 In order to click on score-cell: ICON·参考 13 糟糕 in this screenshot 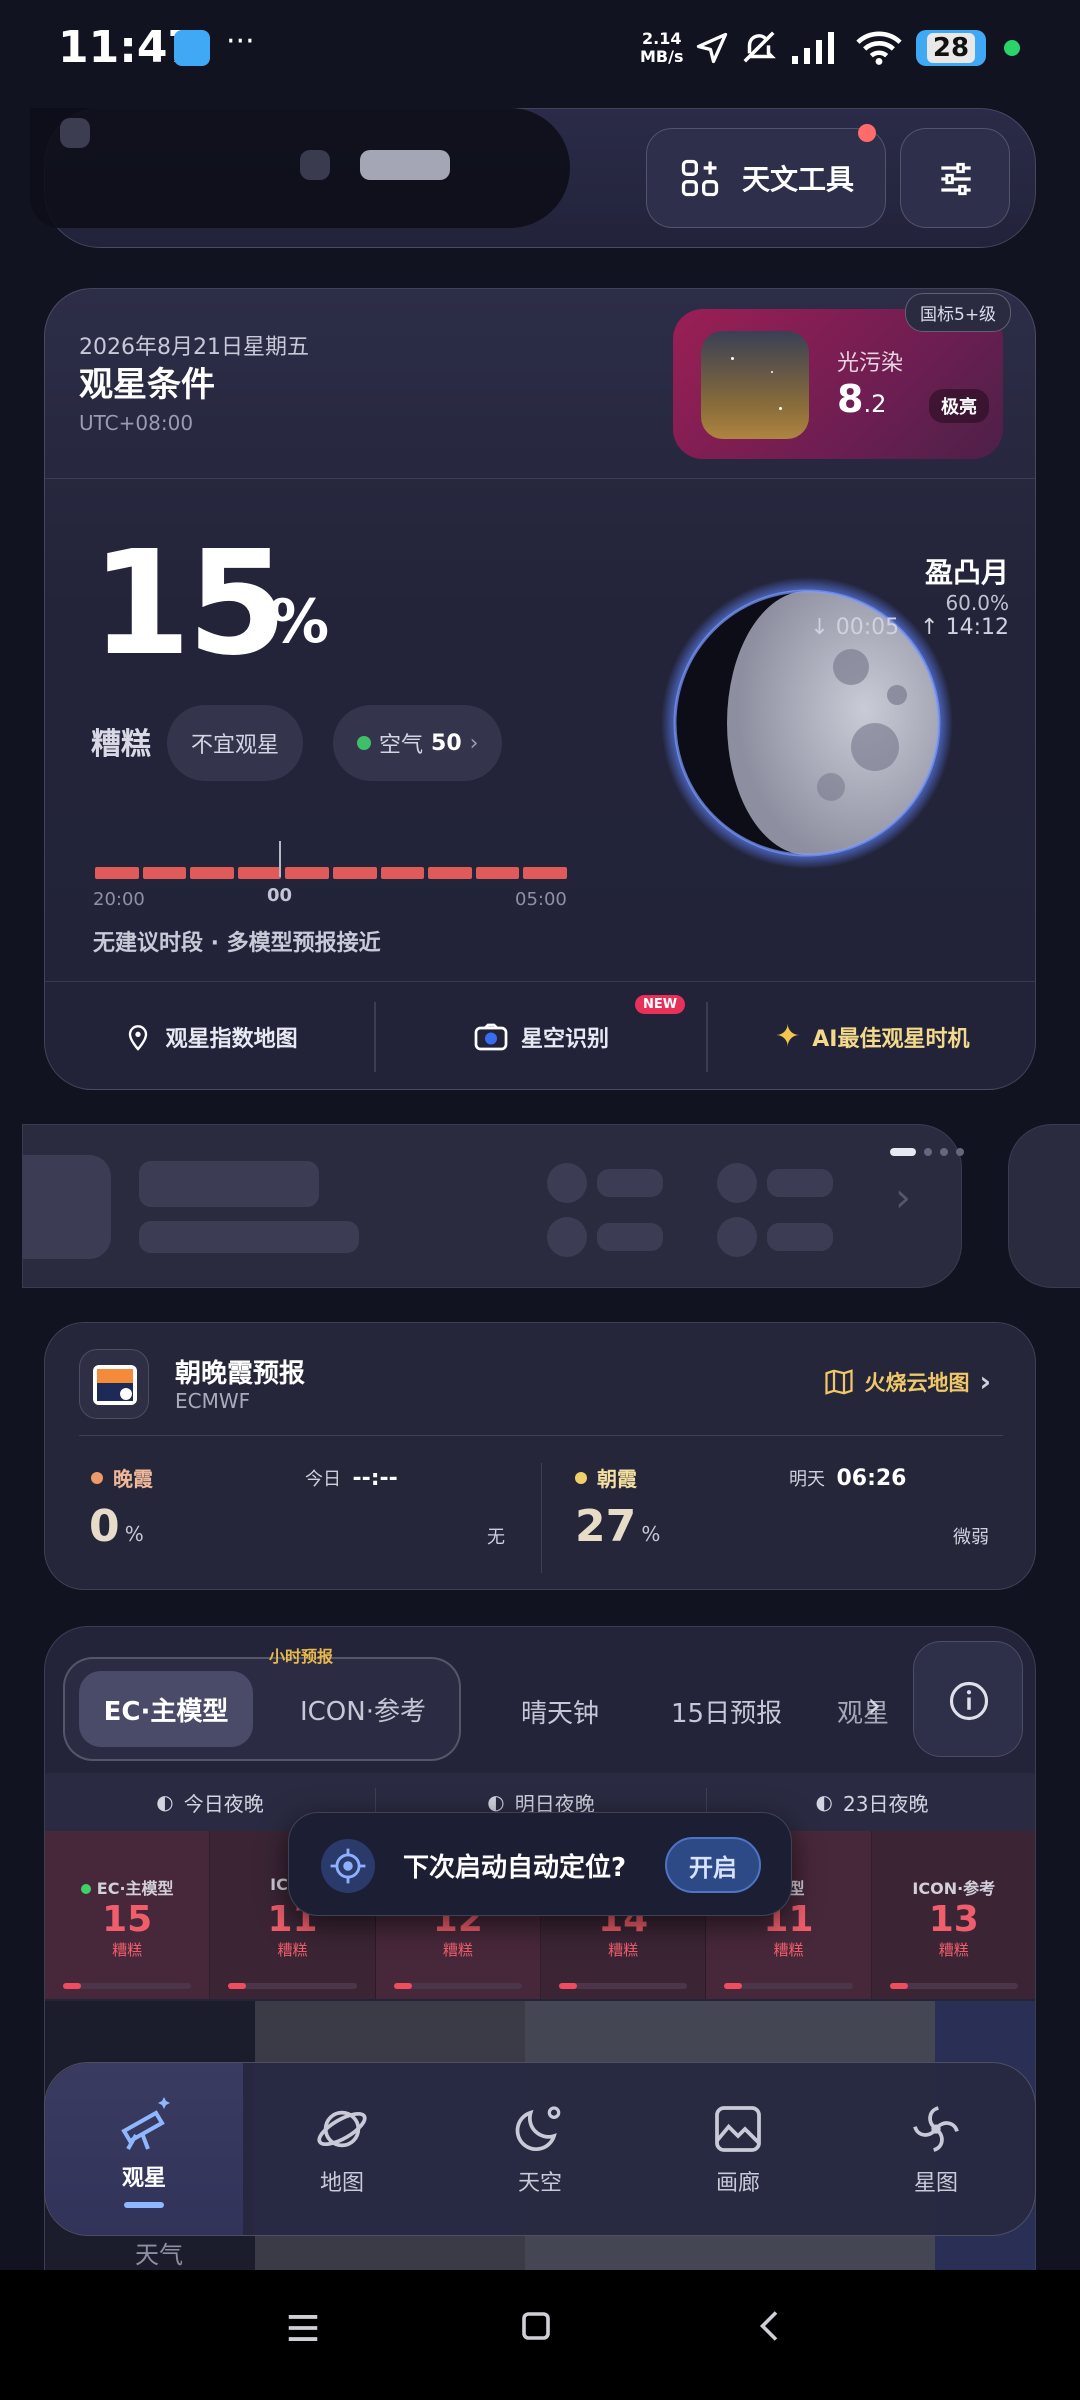, I will do `click(953, 1915)`.